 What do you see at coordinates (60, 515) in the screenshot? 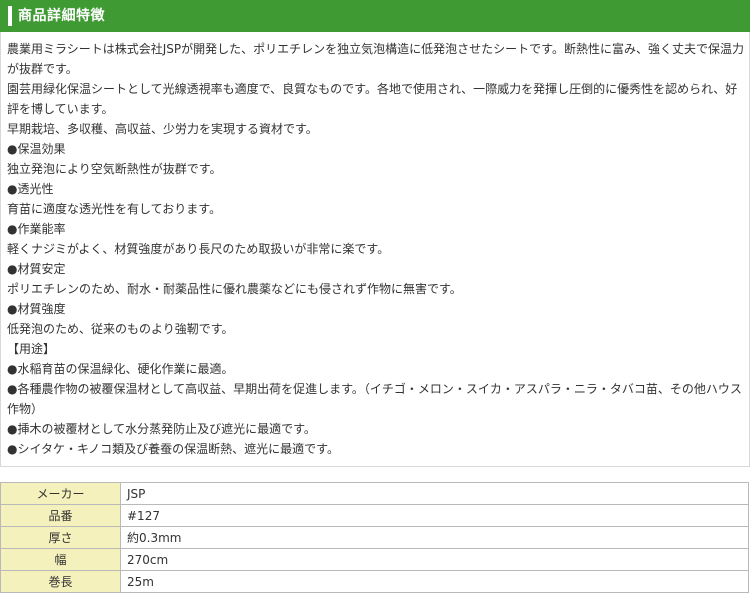
I see `spec-label-part-number: 品番` at bounding box center [60, 515].